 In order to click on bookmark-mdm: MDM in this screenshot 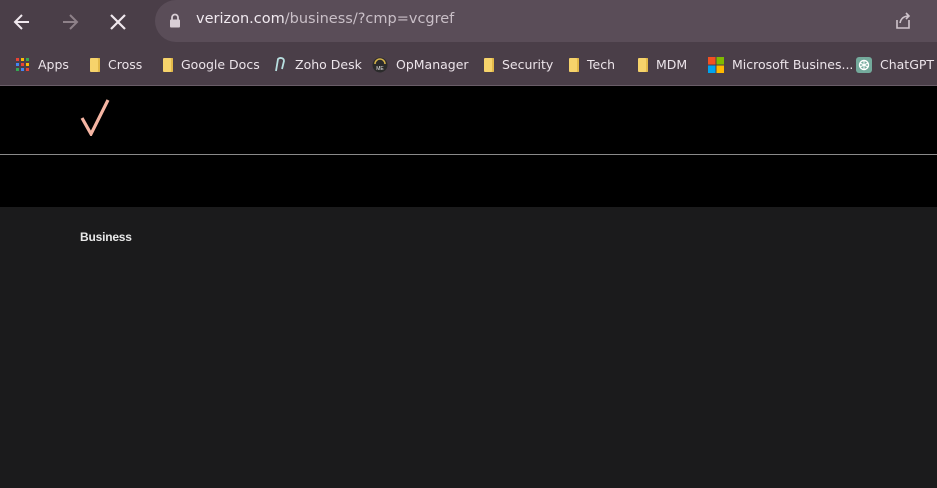, I will do `click(662, 64)`.